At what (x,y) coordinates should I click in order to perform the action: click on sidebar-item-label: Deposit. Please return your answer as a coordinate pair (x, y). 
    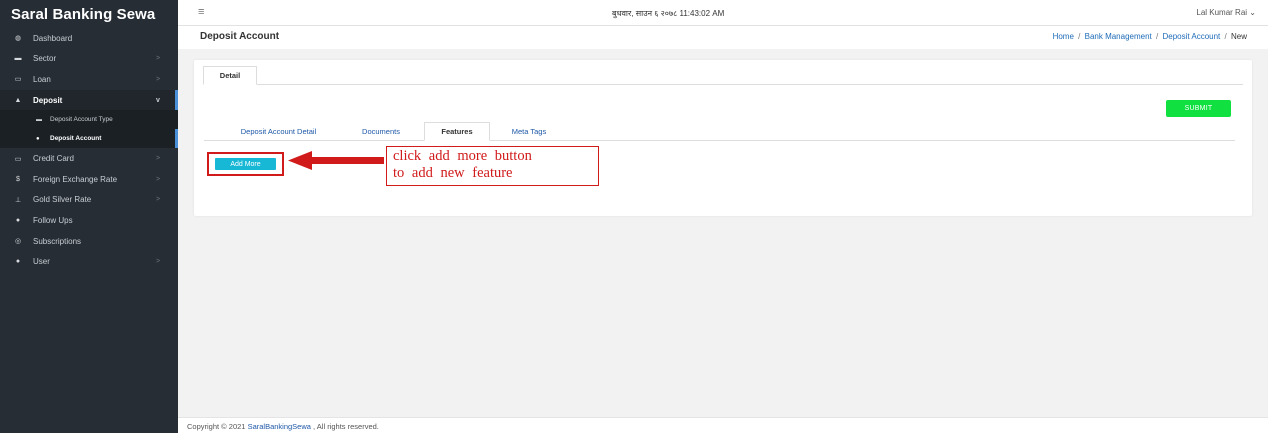
    Looking at the image, I should click on (48, 100).